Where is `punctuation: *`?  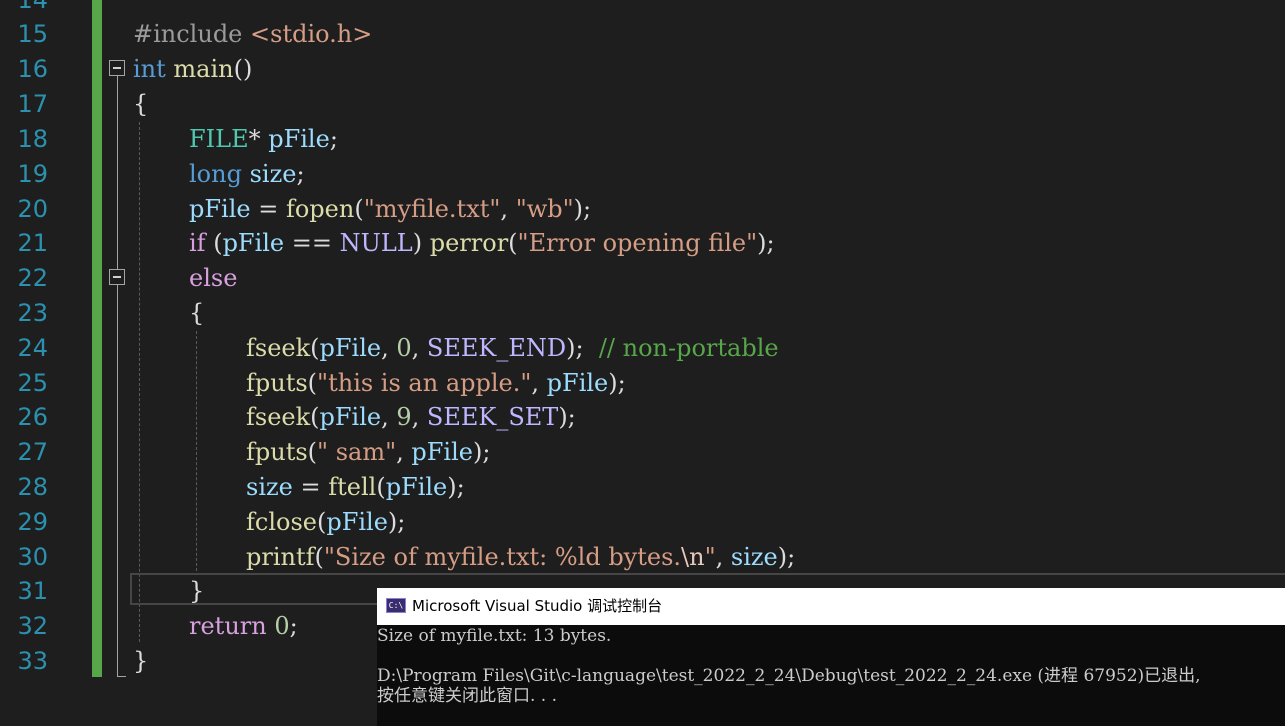 punctuation: * is located at coordinates (258, 139).